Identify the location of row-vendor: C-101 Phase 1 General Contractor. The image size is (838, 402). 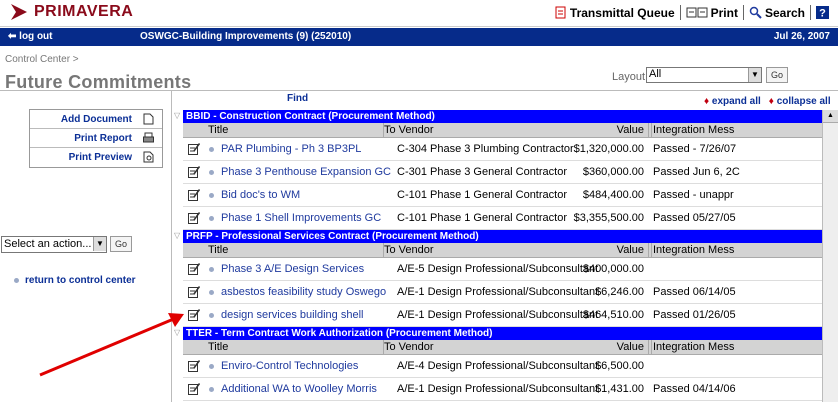
(482, 195).